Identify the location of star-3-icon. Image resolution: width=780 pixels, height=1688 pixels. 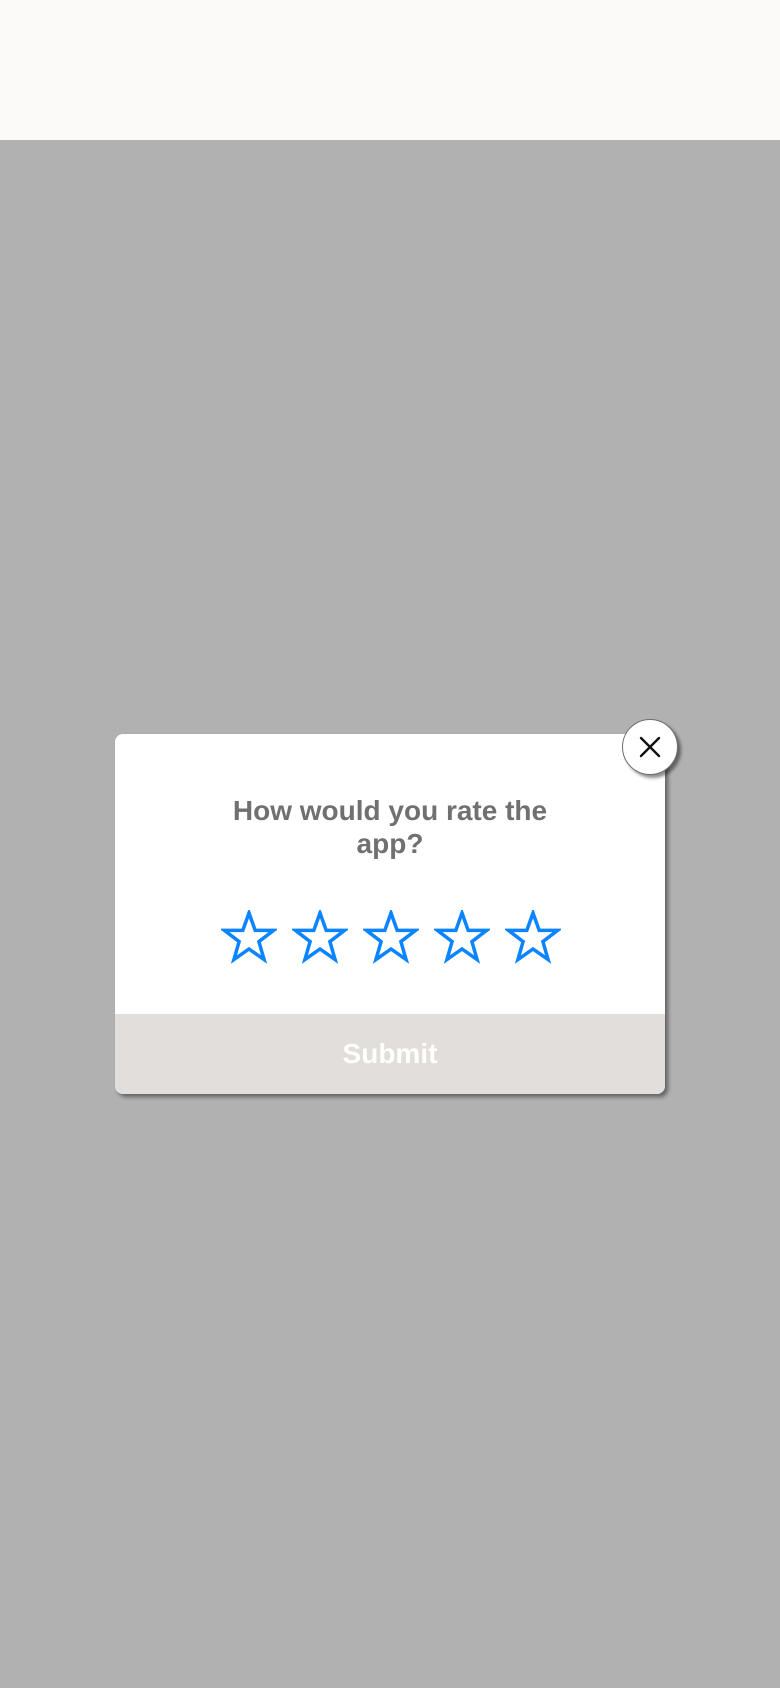
(391, 938).